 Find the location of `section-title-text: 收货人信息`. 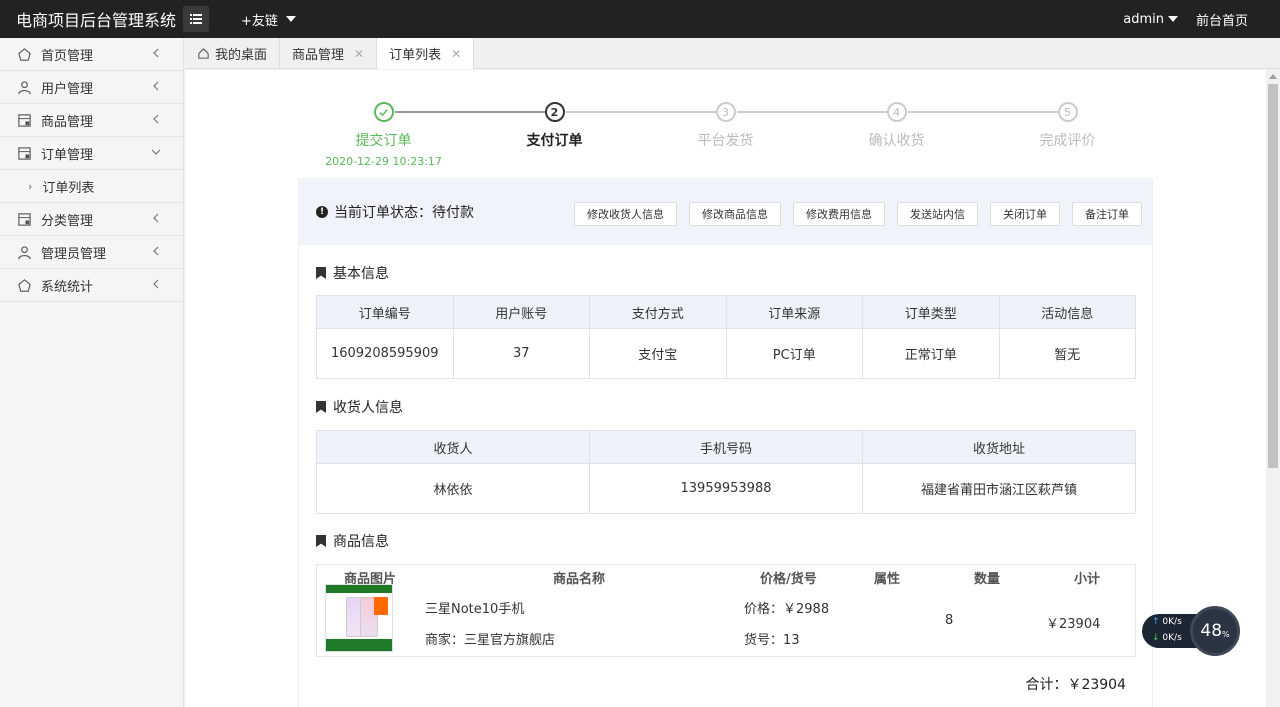

section-title-text: 收货人信息 is located at coordinates (368, 408).